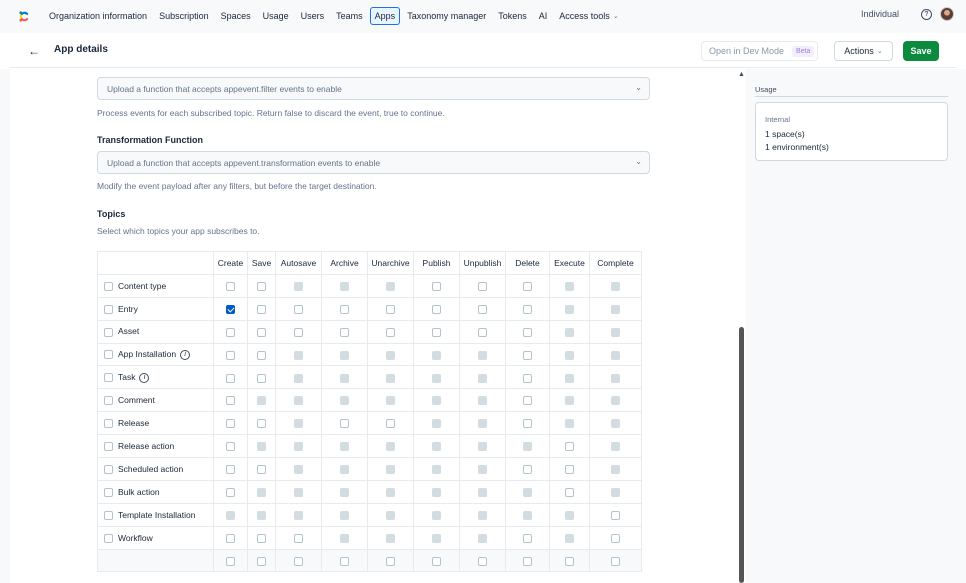  Describe the element at coordinates (436, 561) in the screenshot. I see `select-column-checkbox-publish` at that location.